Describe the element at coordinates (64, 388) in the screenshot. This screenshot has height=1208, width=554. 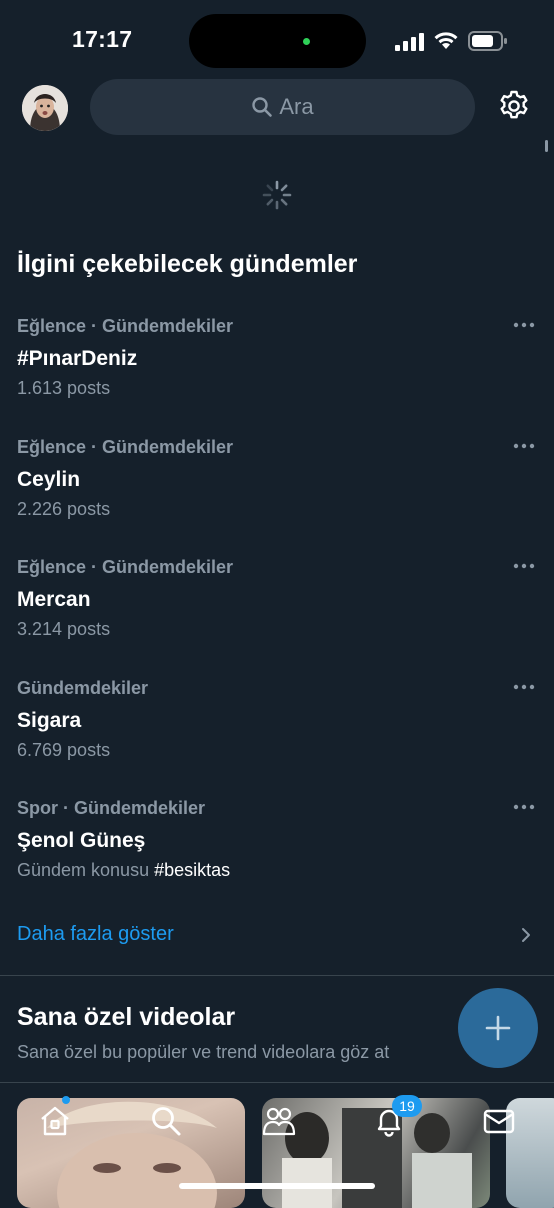
I see `trend-post-count: 1.613 posts` at that location.